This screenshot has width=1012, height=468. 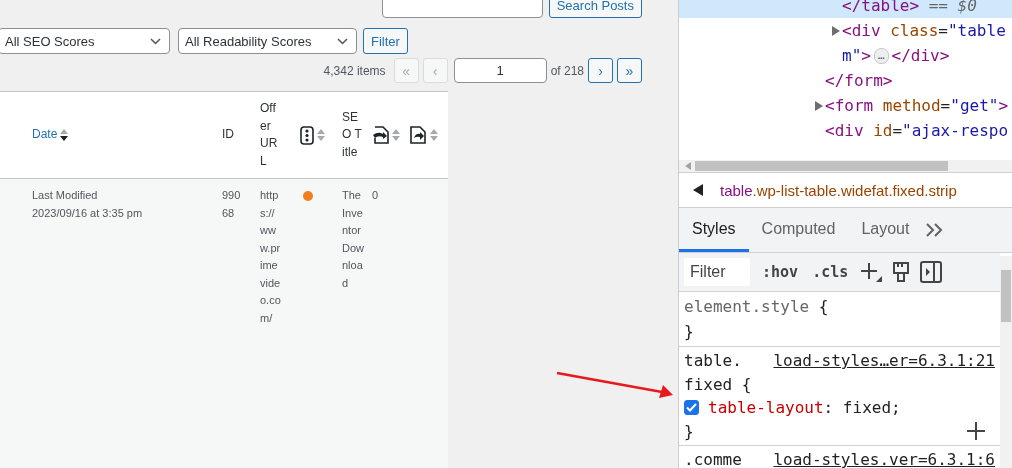 I want to click on toolbar-toggle: :hov, so click(x=780, y=272).